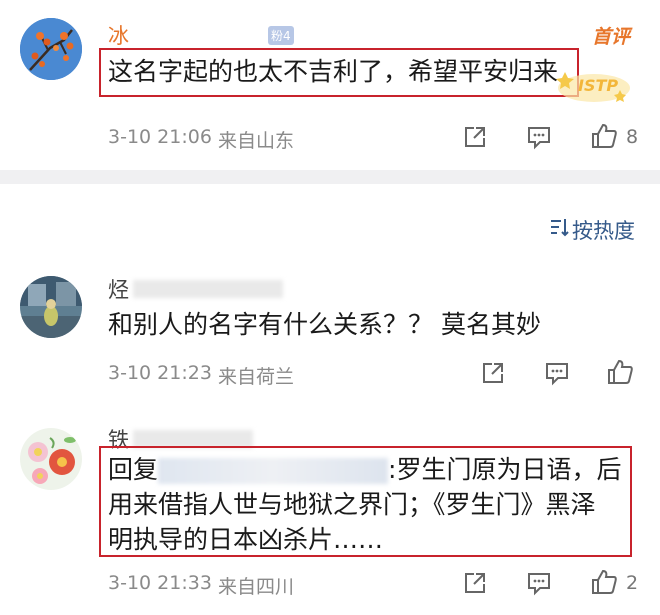  What do you see at coordinates (611, 37) in the screenshot?
I see `featured-badge: 首评` at bounding box center [611, 37].